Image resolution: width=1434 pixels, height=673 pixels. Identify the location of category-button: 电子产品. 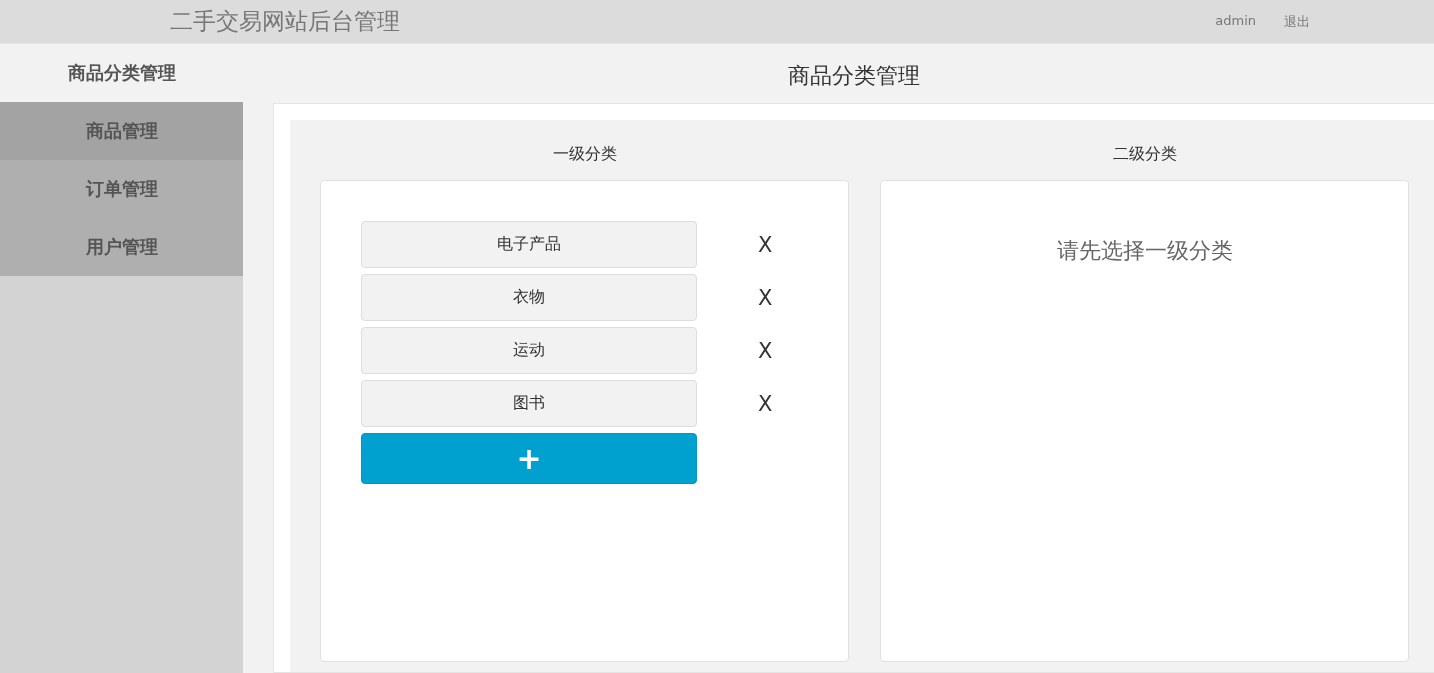
(529, 244).